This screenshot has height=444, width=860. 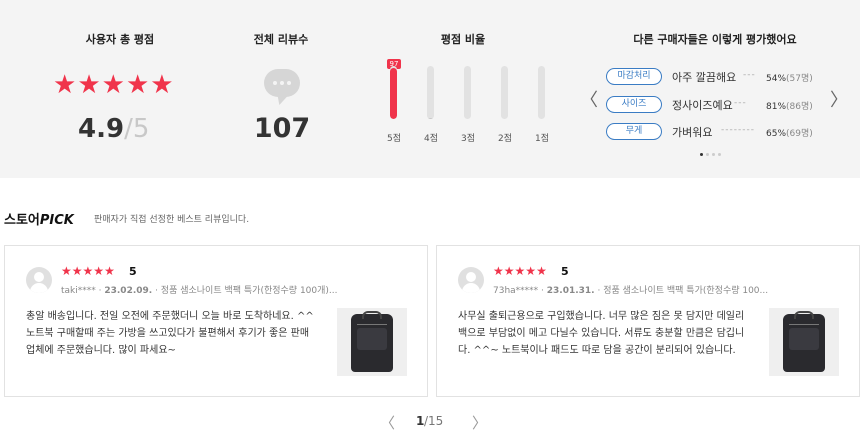 What do you see at coordinates (634, 131) in the screenshot?
I see `keyword-tag: 무게` at bounding box center [634, 131].